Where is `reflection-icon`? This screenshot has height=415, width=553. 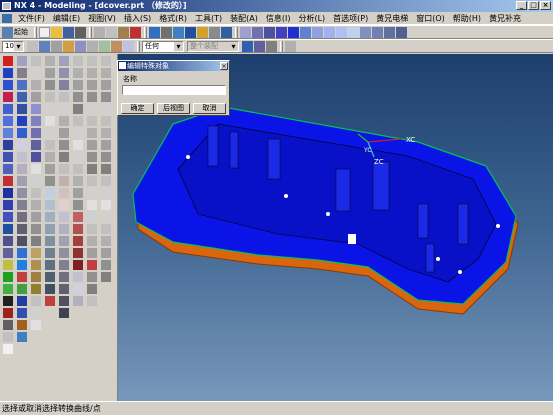
reflection-icon is located at coordinates (64, 133).